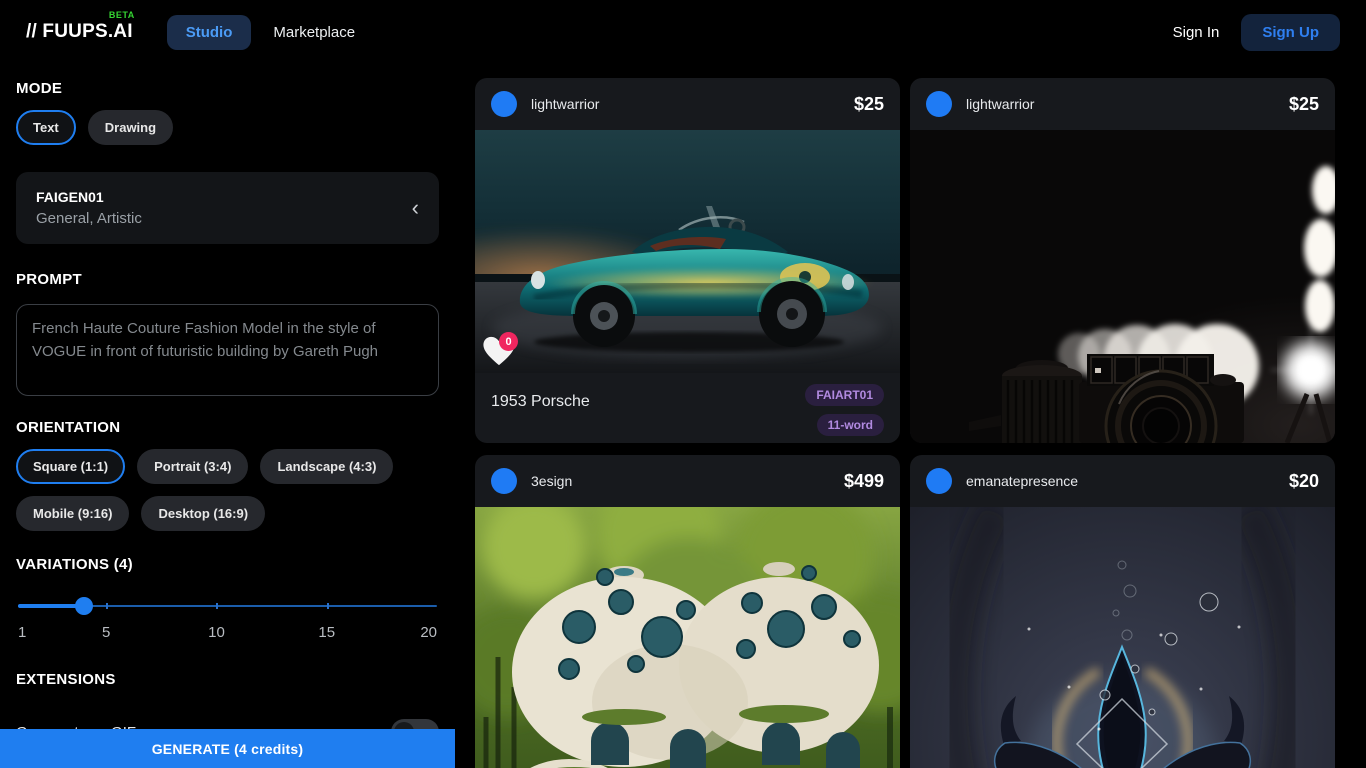 This screenshot has height=768, width=1366. Describe the element at coordinates (39, 88) in the screenshot. I see `mode-label: MODE` at that location.